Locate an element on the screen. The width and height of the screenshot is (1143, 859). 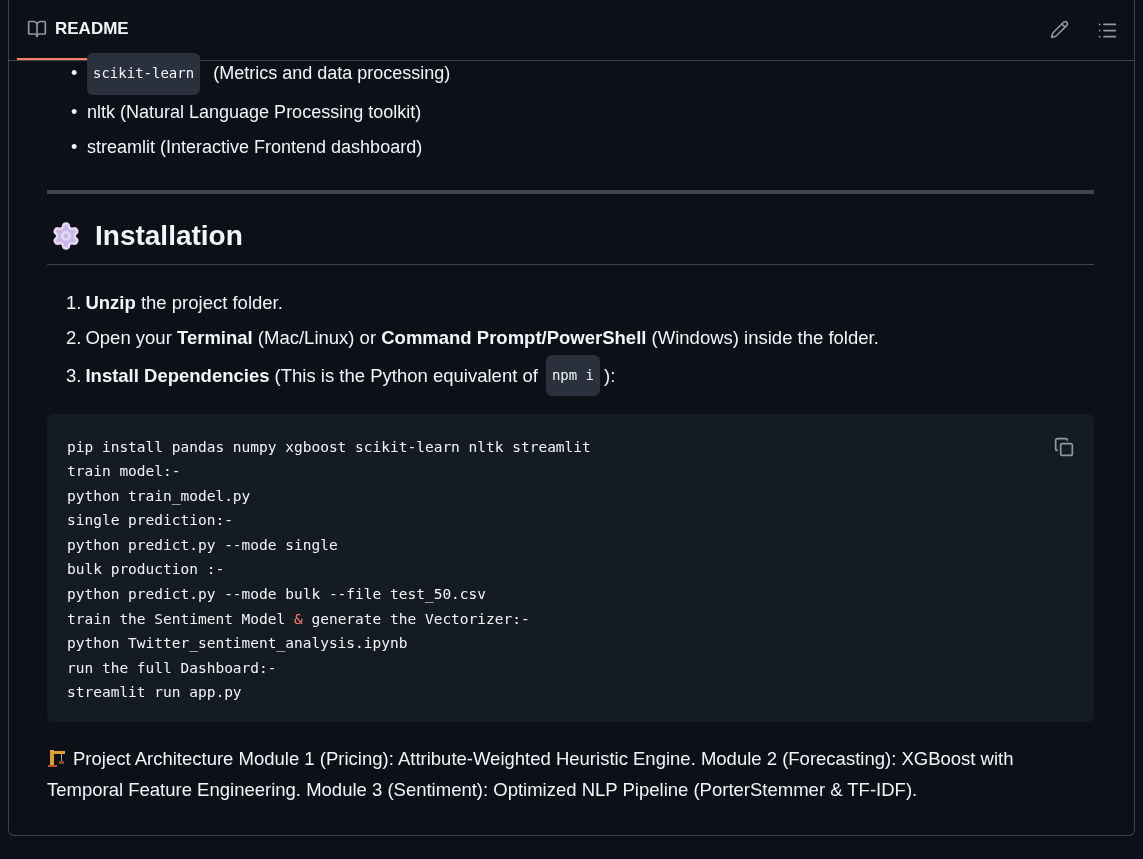
architecture-paragraph: Project Architecture Module 1 (Pricing): Attribute-Weighted Heuristic Engine. Module 2 (Forecasting): XGBoost with Temporal Feature Engineering. Module 3 (Sentiment): Optimized NLP Pipeline (PorterStemmer & TF-IDF). is located at coordinates (531, 774).